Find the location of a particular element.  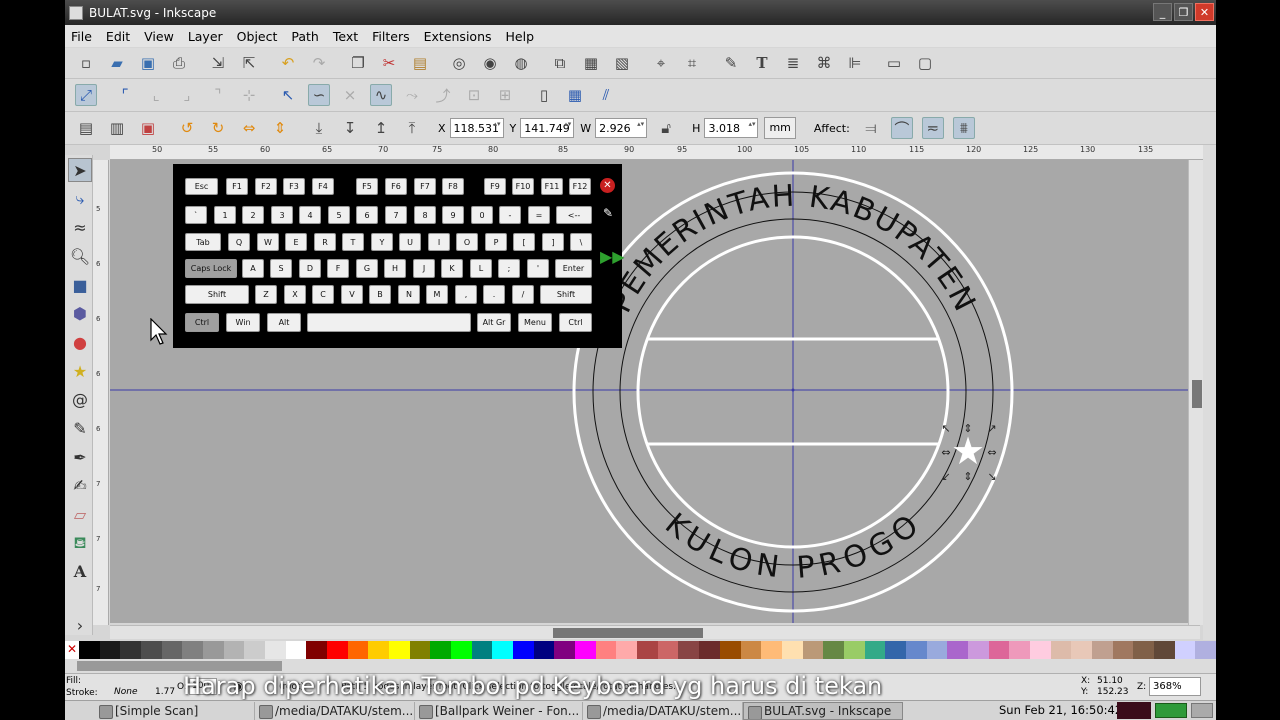

scale-handle-s-icon: ⇕ is located at coordinates (967, 476).